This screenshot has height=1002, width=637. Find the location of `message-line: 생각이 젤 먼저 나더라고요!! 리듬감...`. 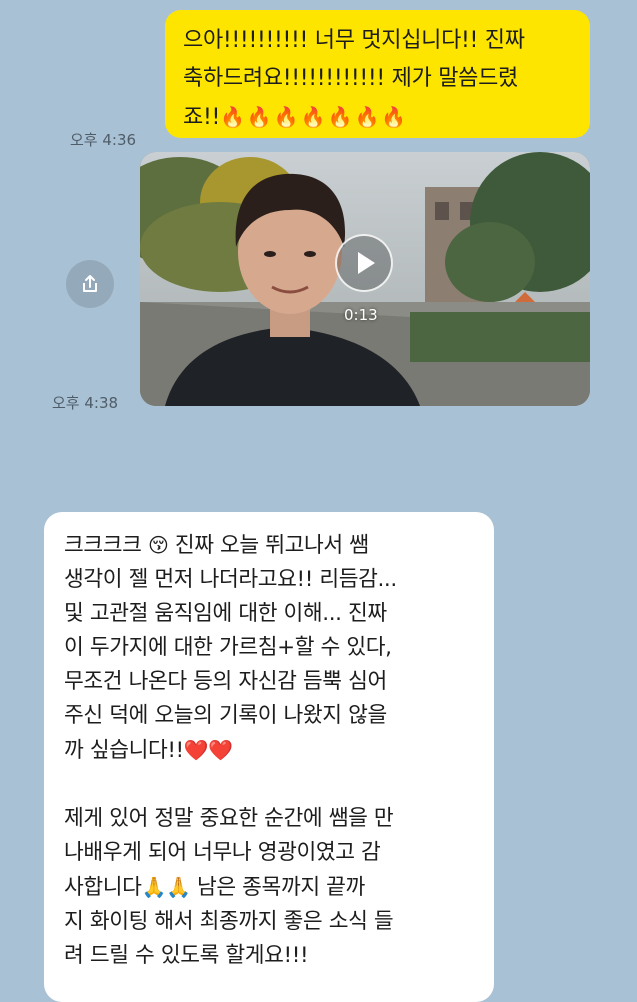

message-line: 생각이 젤 먼저 나더라고요!! 리듬감... is located at coordinates (230, 579).